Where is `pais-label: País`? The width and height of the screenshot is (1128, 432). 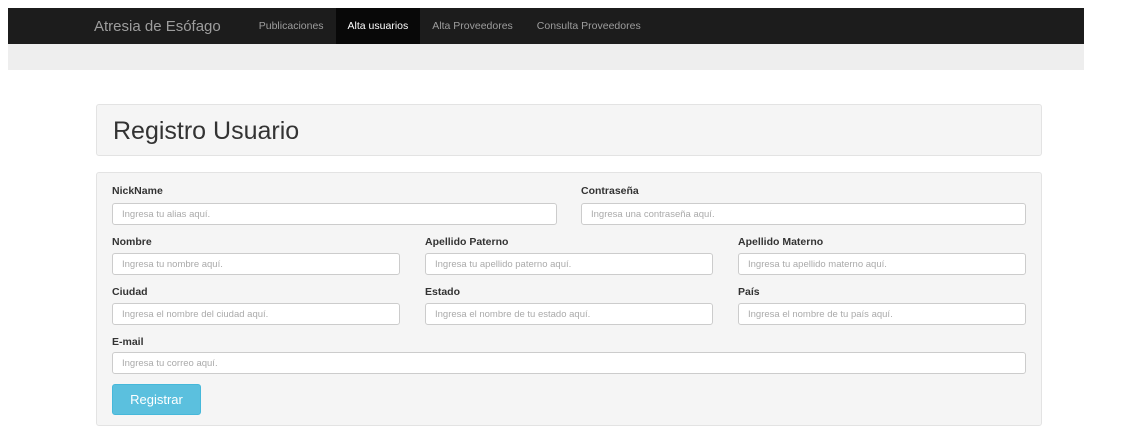
pais-label: País is located at coordinates (749, 292).